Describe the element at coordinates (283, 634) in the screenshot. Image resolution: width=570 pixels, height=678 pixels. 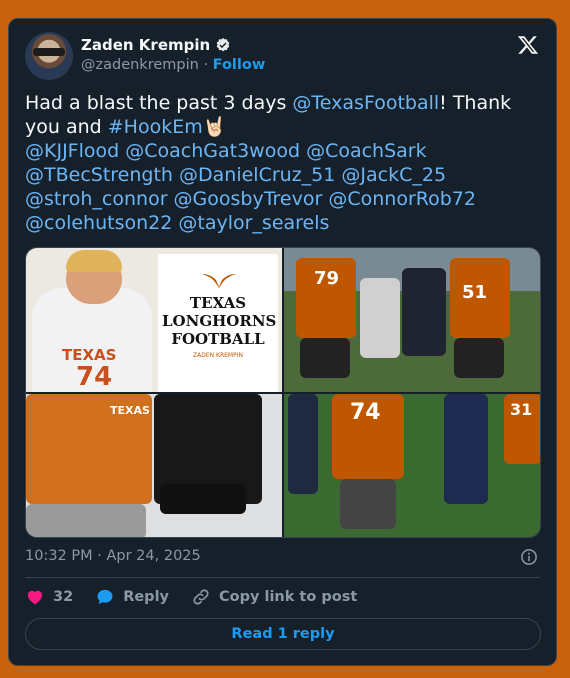
I see `read-reply-button: Read 1 reply` at that location.